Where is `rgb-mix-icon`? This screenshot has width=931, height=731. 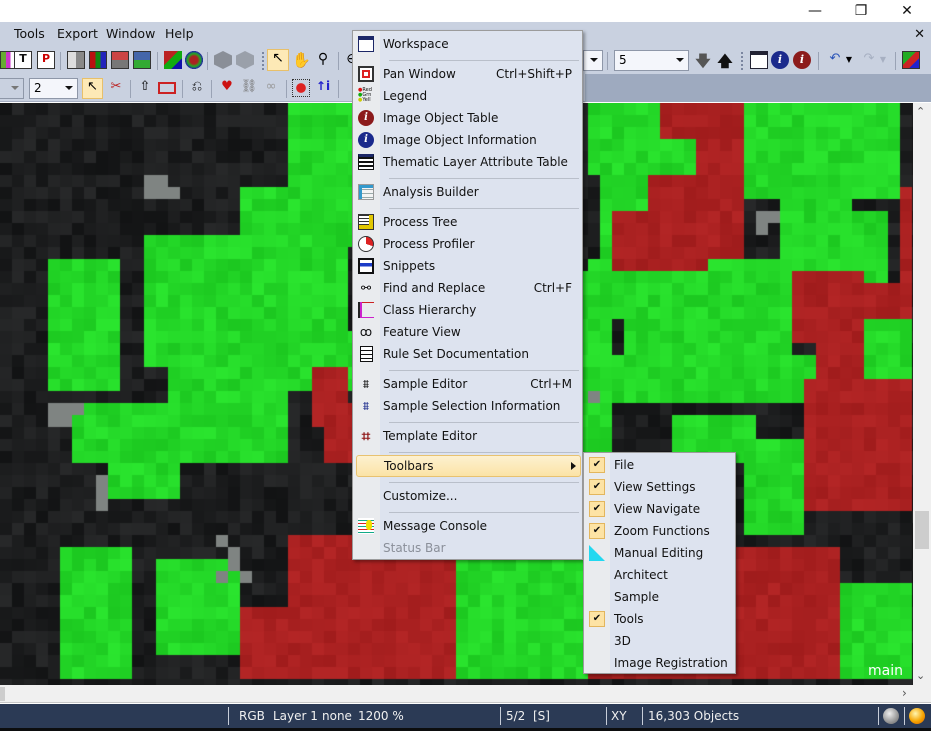
rgb-mix-icon is located at coordinates (98, 60).